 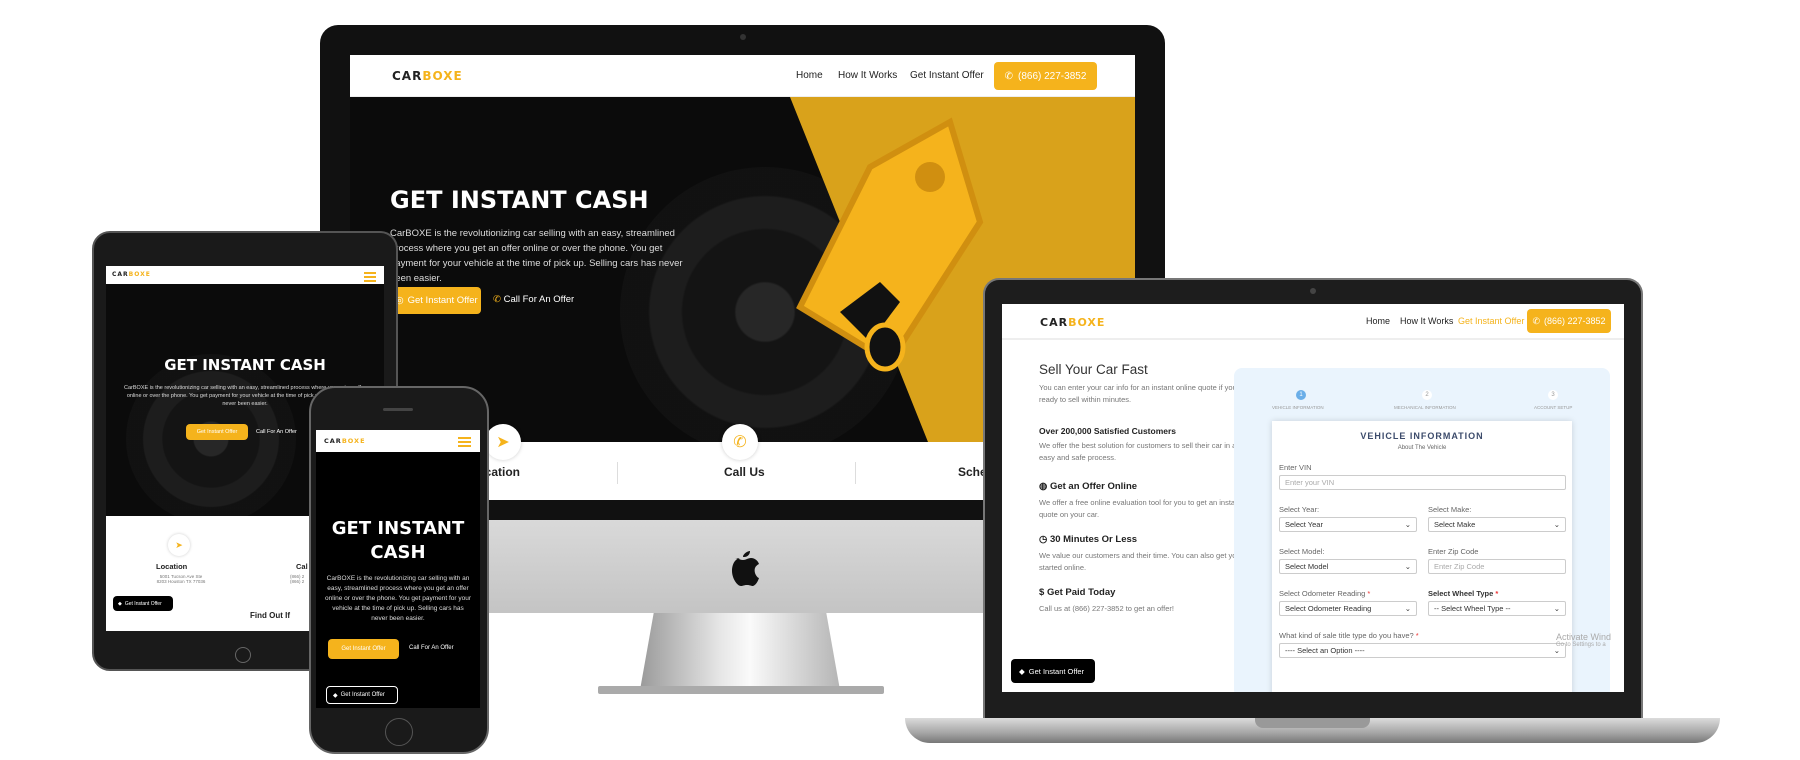 I want to click on globe-icon: ◍, so click(x=1043, y=486).